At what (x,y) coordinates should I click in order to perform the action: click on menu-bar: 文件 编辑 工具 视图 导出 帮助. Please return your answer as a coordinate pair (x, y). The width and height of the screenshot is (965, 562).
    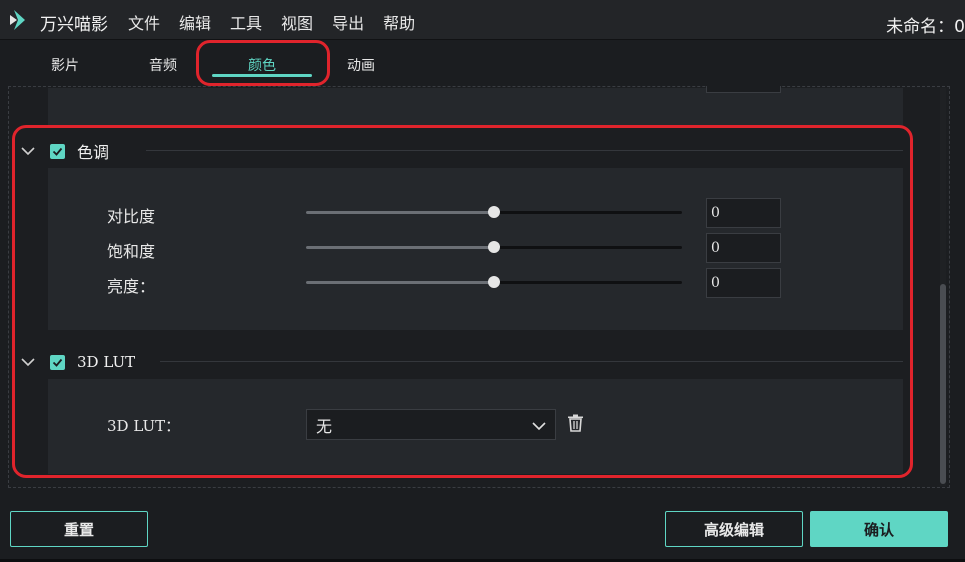
    Looking at the image, I should click on (281, 22).